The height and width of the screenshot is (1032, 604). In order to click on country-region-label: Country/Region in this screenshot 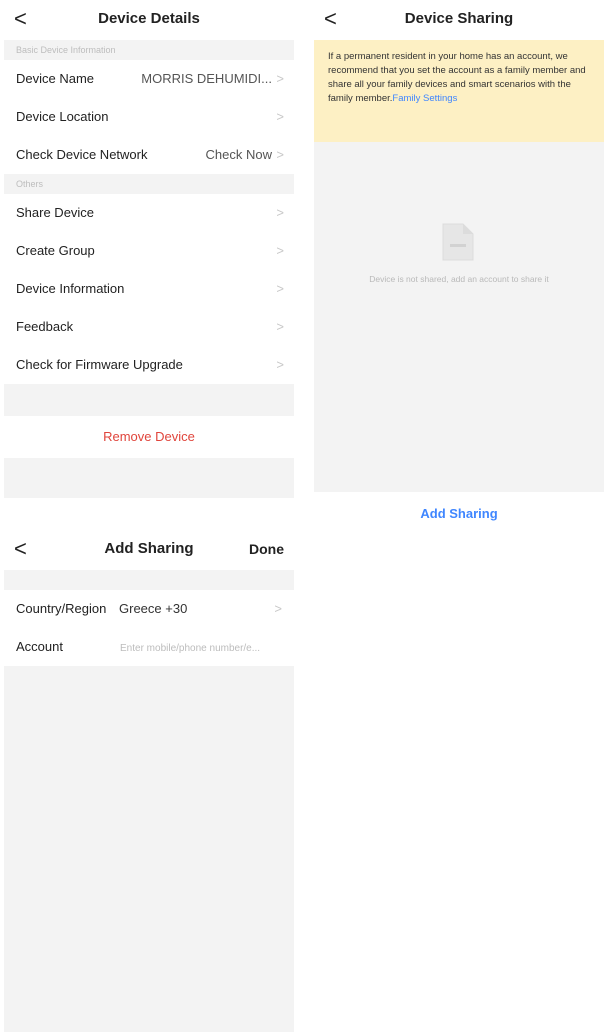, I will do `click(61, 608)`.